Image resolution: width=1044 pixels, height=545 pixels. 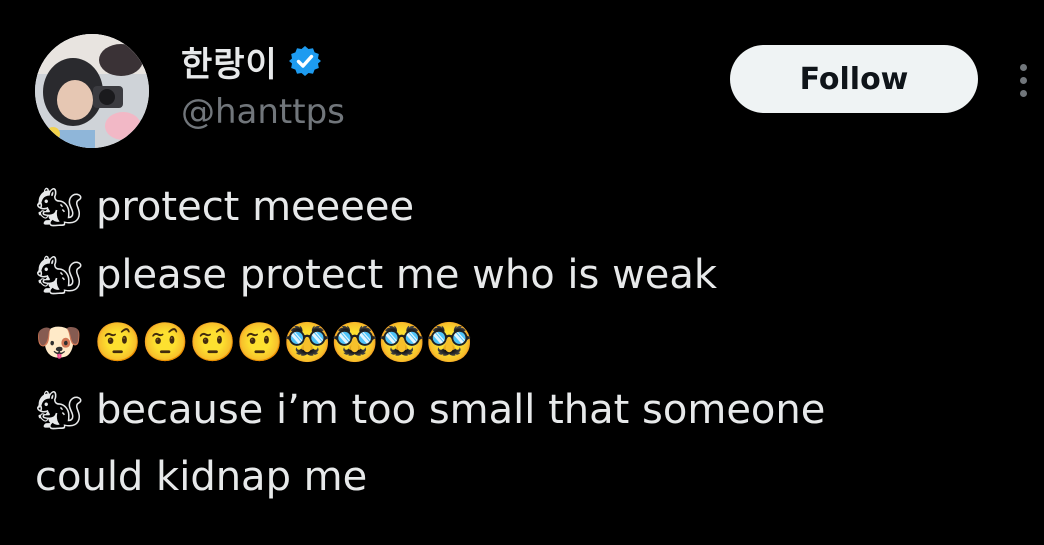 I want to click on follow-button: Follow, so click(x=854, y=79).